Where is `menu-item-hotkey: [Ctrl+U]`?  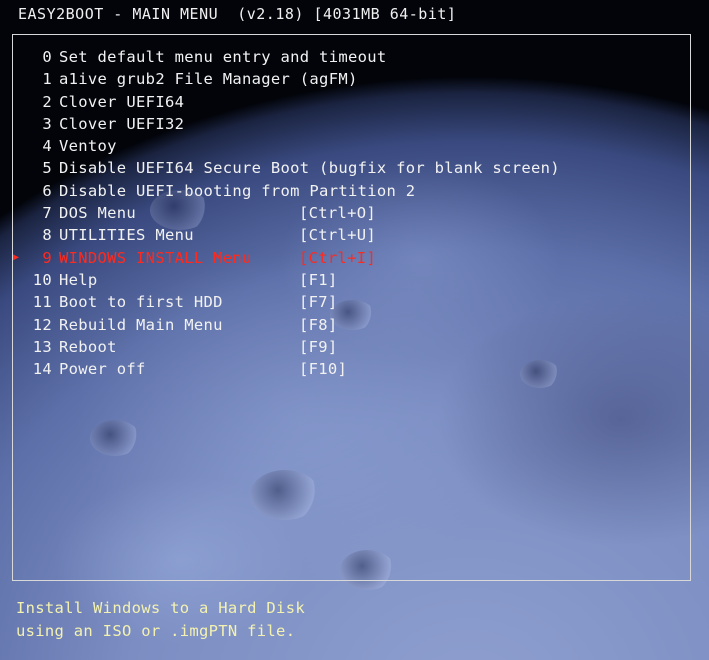 menu-item-hotkey: [Ctrl+U] is located at coordinates (338, 235).